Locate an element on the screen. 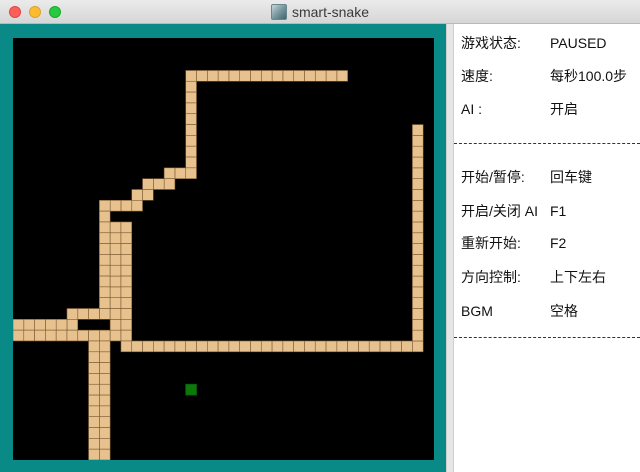  panel-divider is located at coordinates (450, 248).